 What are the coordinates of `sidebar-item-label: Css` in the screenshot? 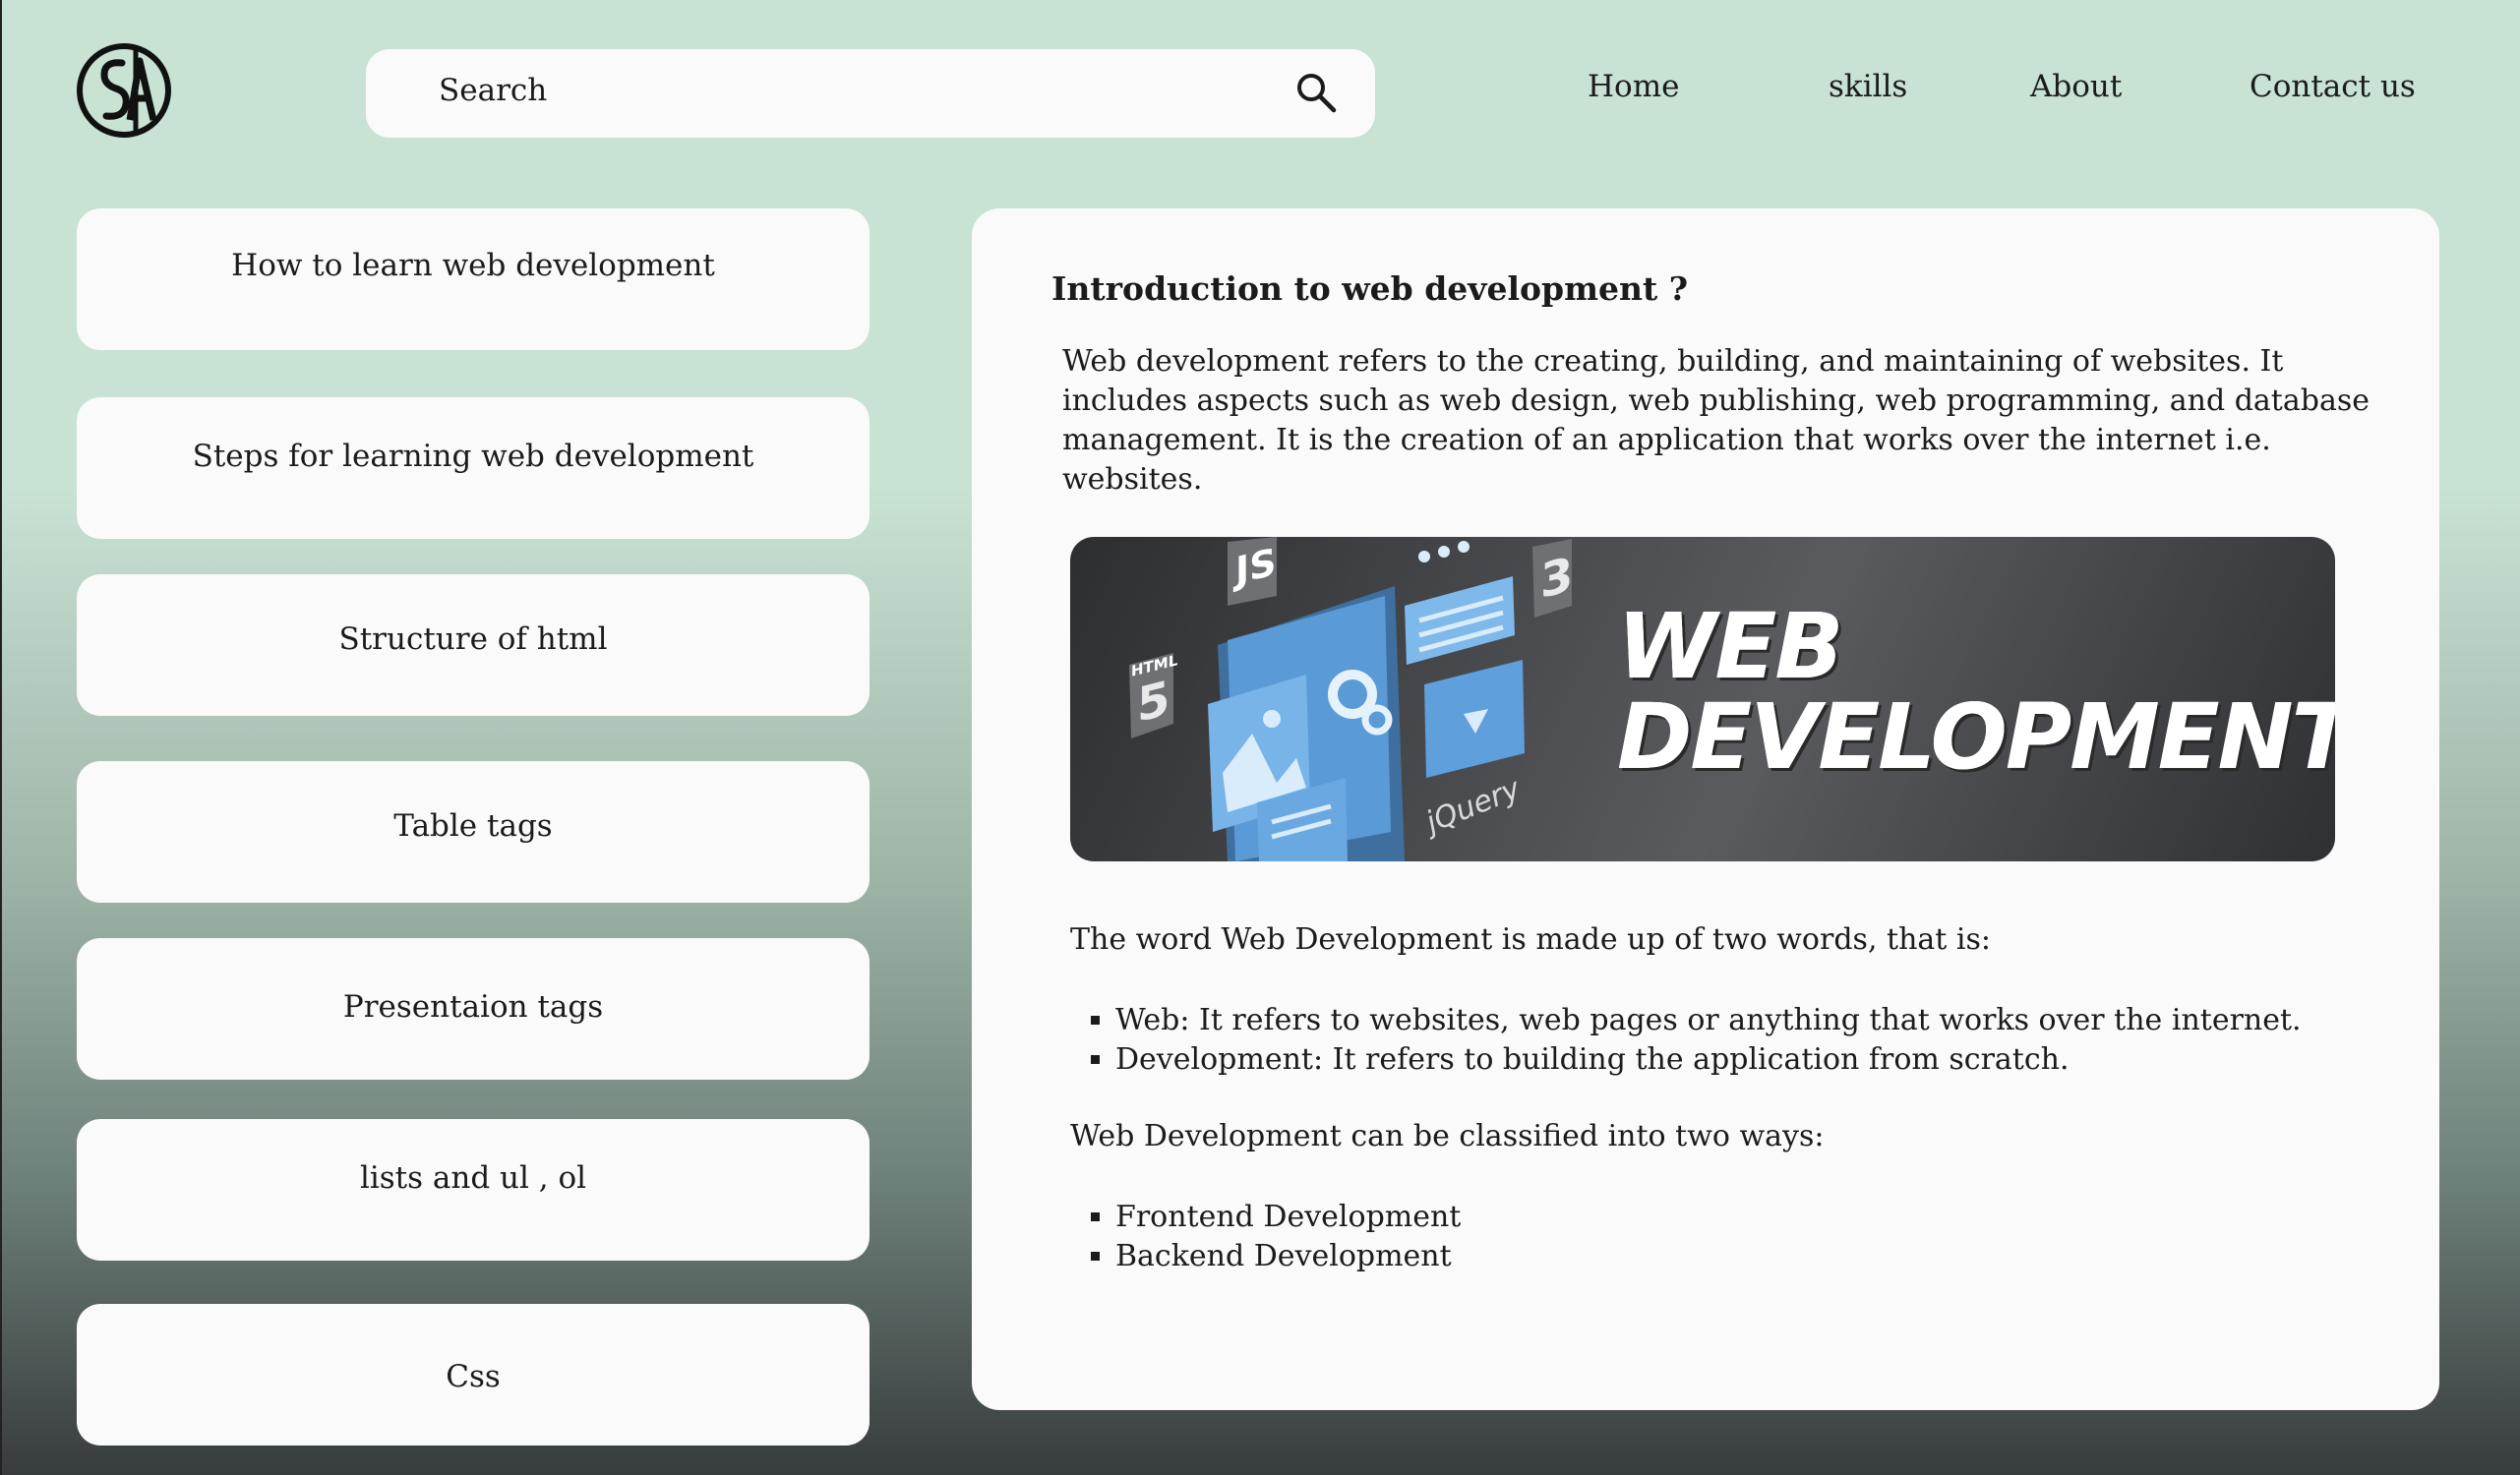 It's located at (473, 1376).